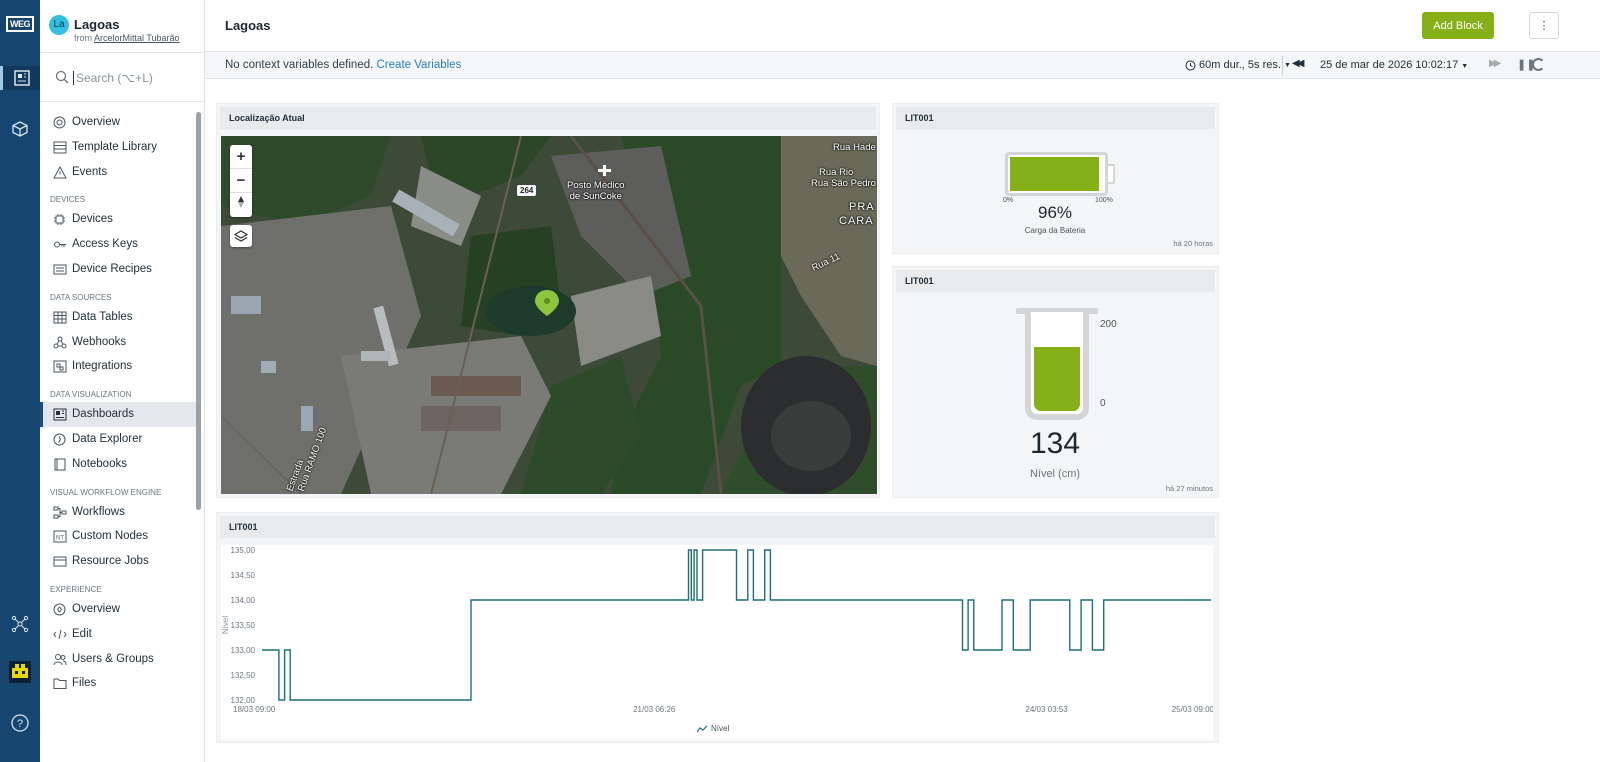 This screenshot has width=1600, height=762. What do you see at coordinates (119, 634) in the screenshot?
I see `nav-item-edit: Edit` at bounding box center [119, 634].